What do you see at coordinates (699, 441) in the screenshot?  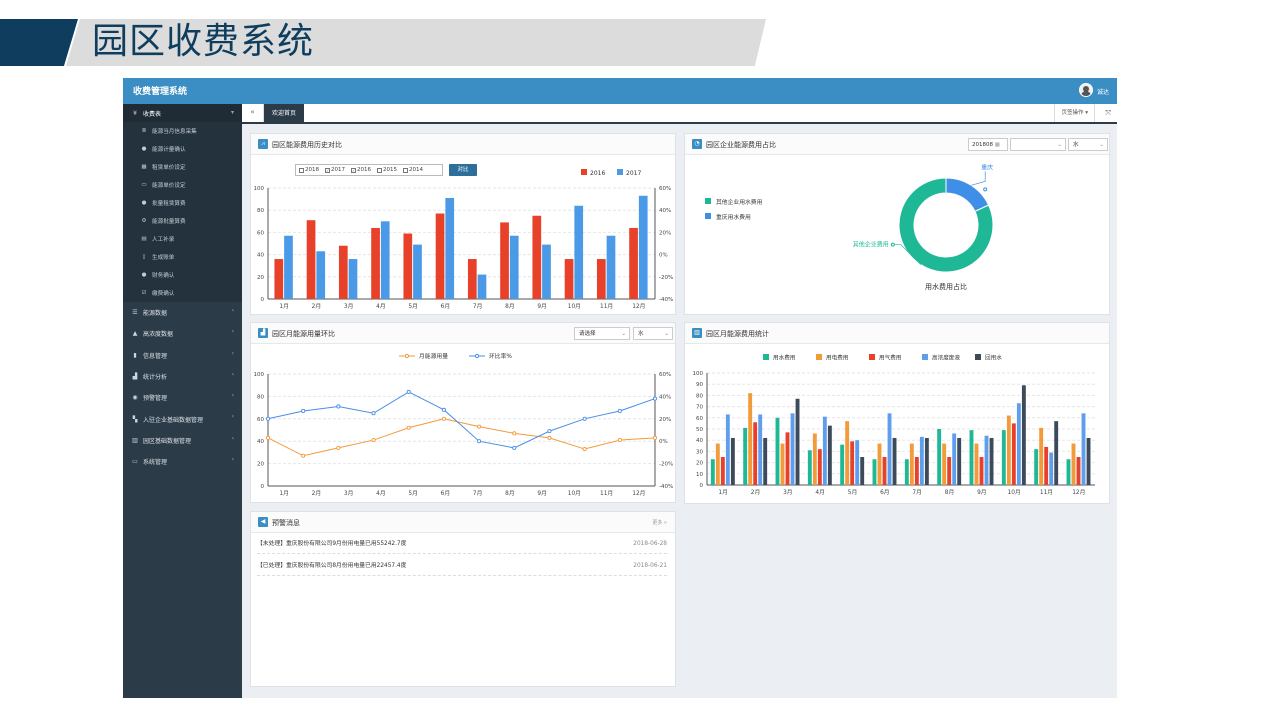 I see `y-tick-label: 40` at bounding box center [699, 441].